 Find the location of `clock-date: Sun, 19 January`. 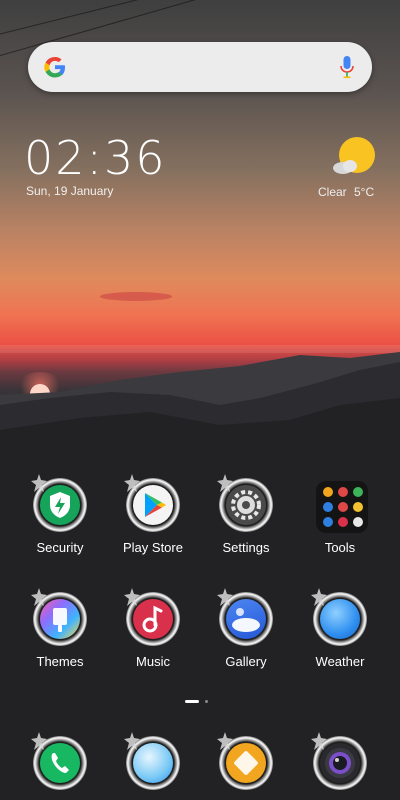

clock-date: Sun, 19 January is located at coordinates (69, 191).